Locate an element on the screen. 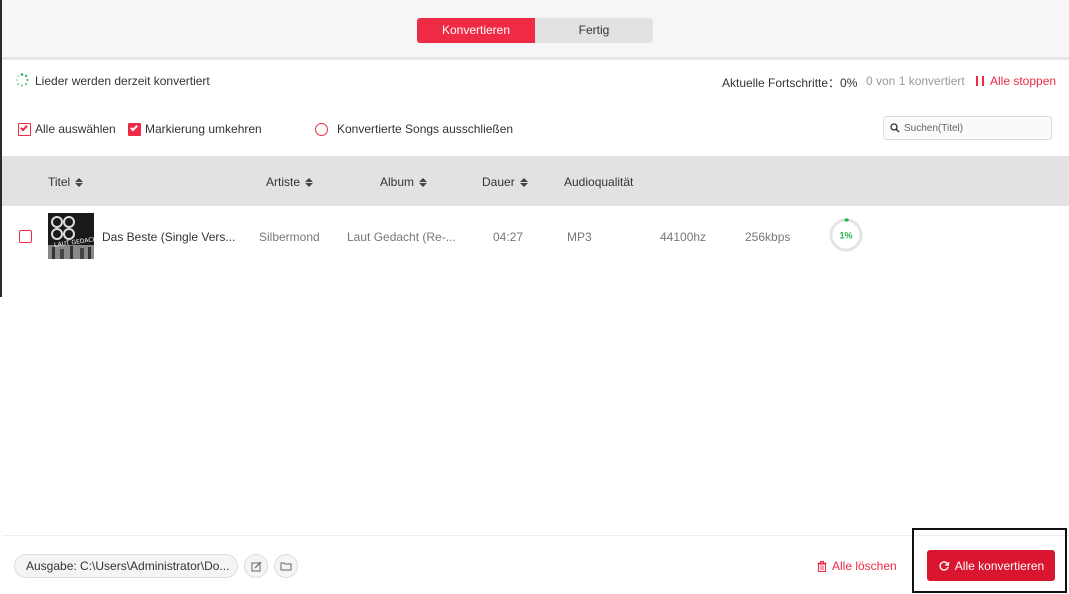 This screenshot has height=594, width=1069. search-input is located at coordinates (974, 128).